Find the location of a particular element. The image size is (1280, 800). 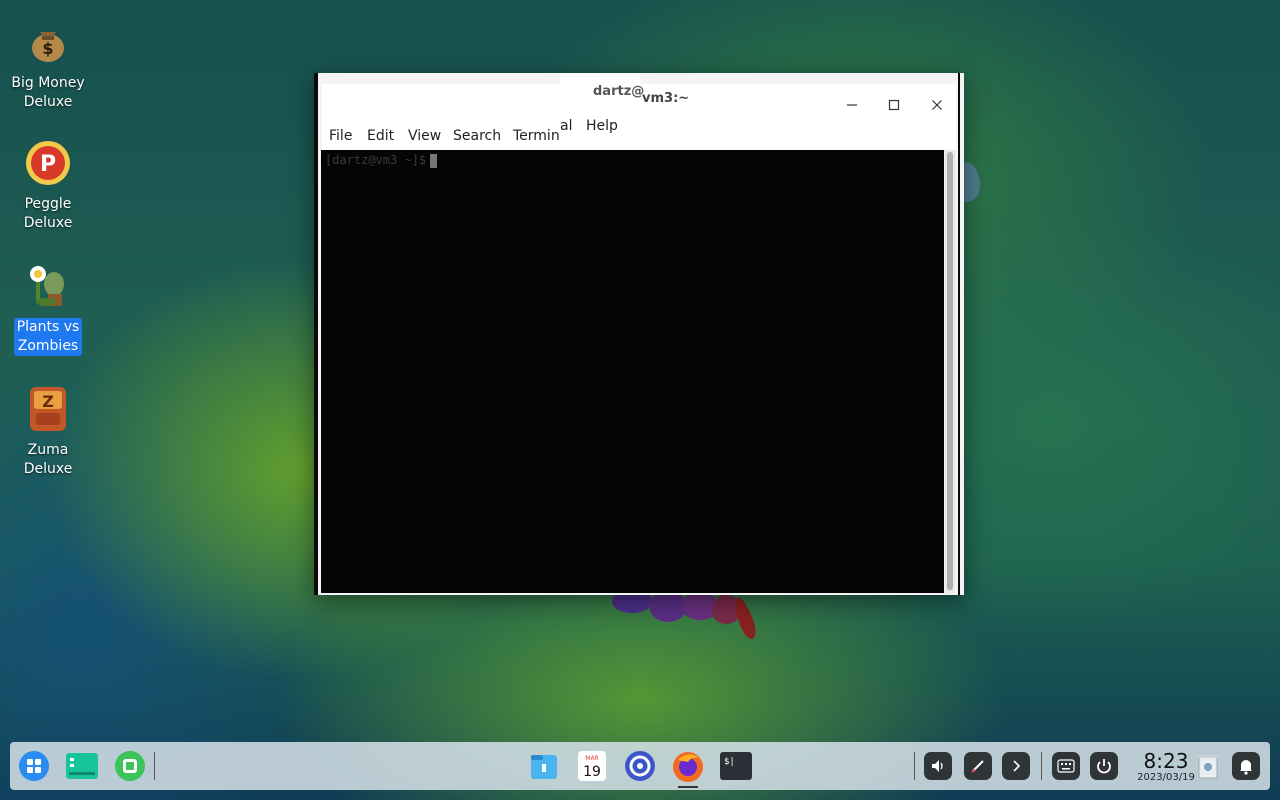

desktop-icon-peggle-deluxe: P Peggle Deluxe is located at coordinates (48, 186).